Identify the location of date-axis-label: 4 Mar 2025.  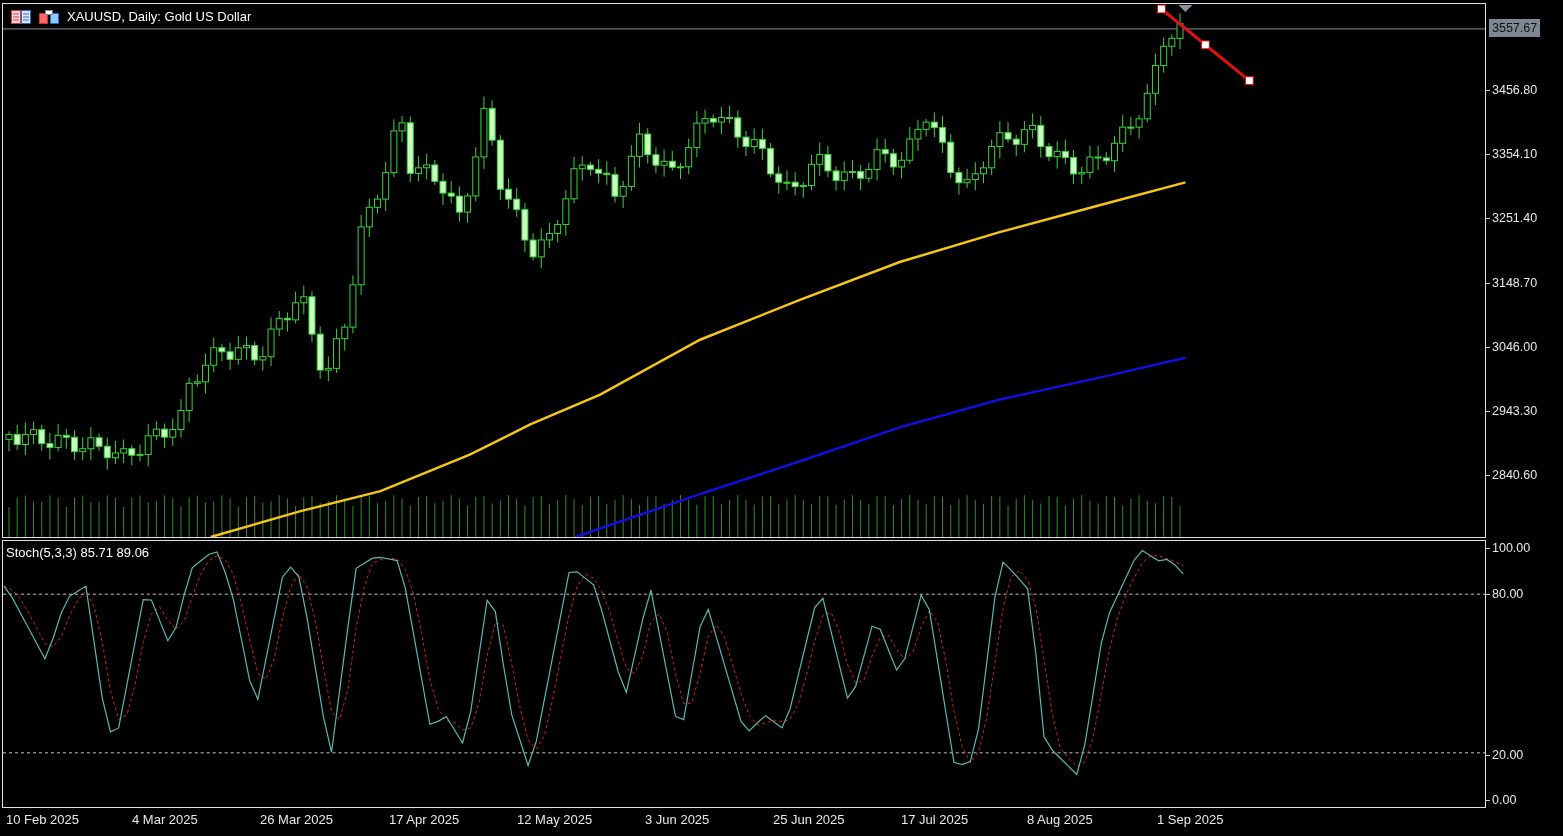
(165, 819).